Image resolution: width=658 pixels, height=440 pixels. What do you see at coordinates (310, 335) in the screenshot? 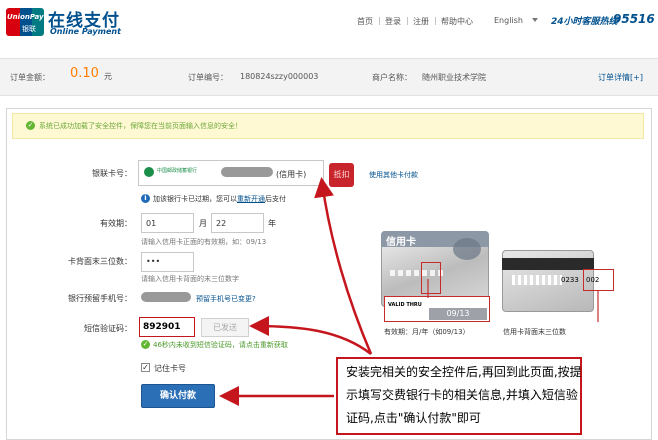
I see `arrow-to-sms` at bounding box center [310, 335].